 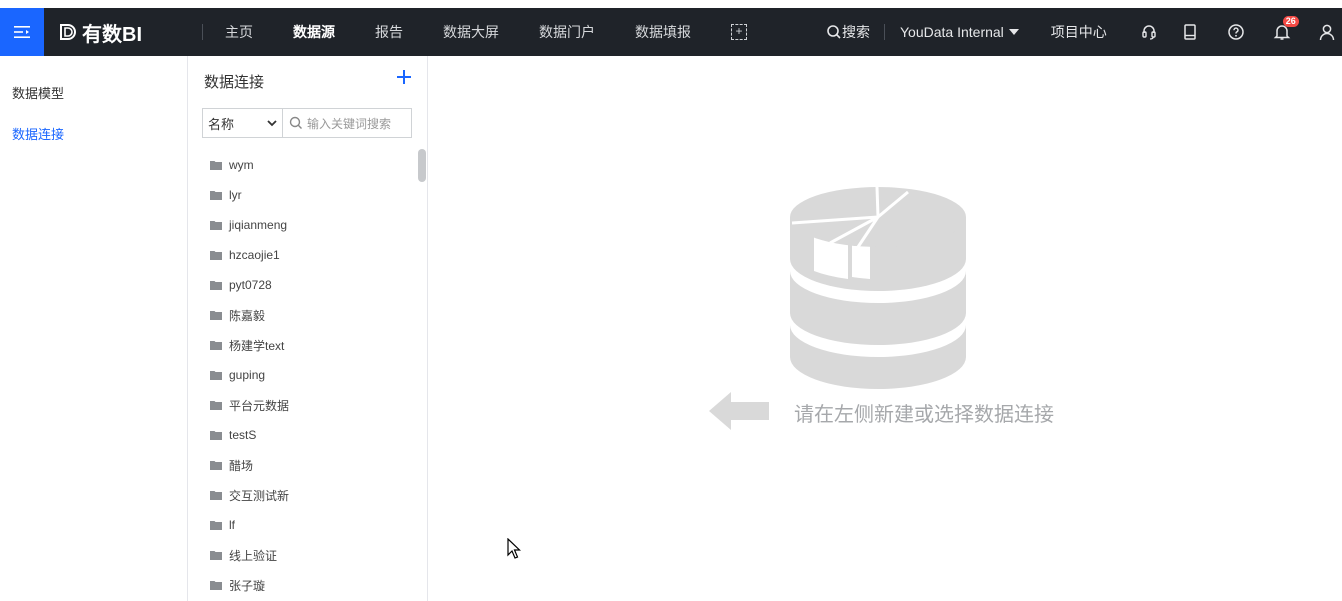 What do you see at coordinates (739, 411) in the screenshot?
I see `arrow-left-icon` at bounding box center [739, 411].